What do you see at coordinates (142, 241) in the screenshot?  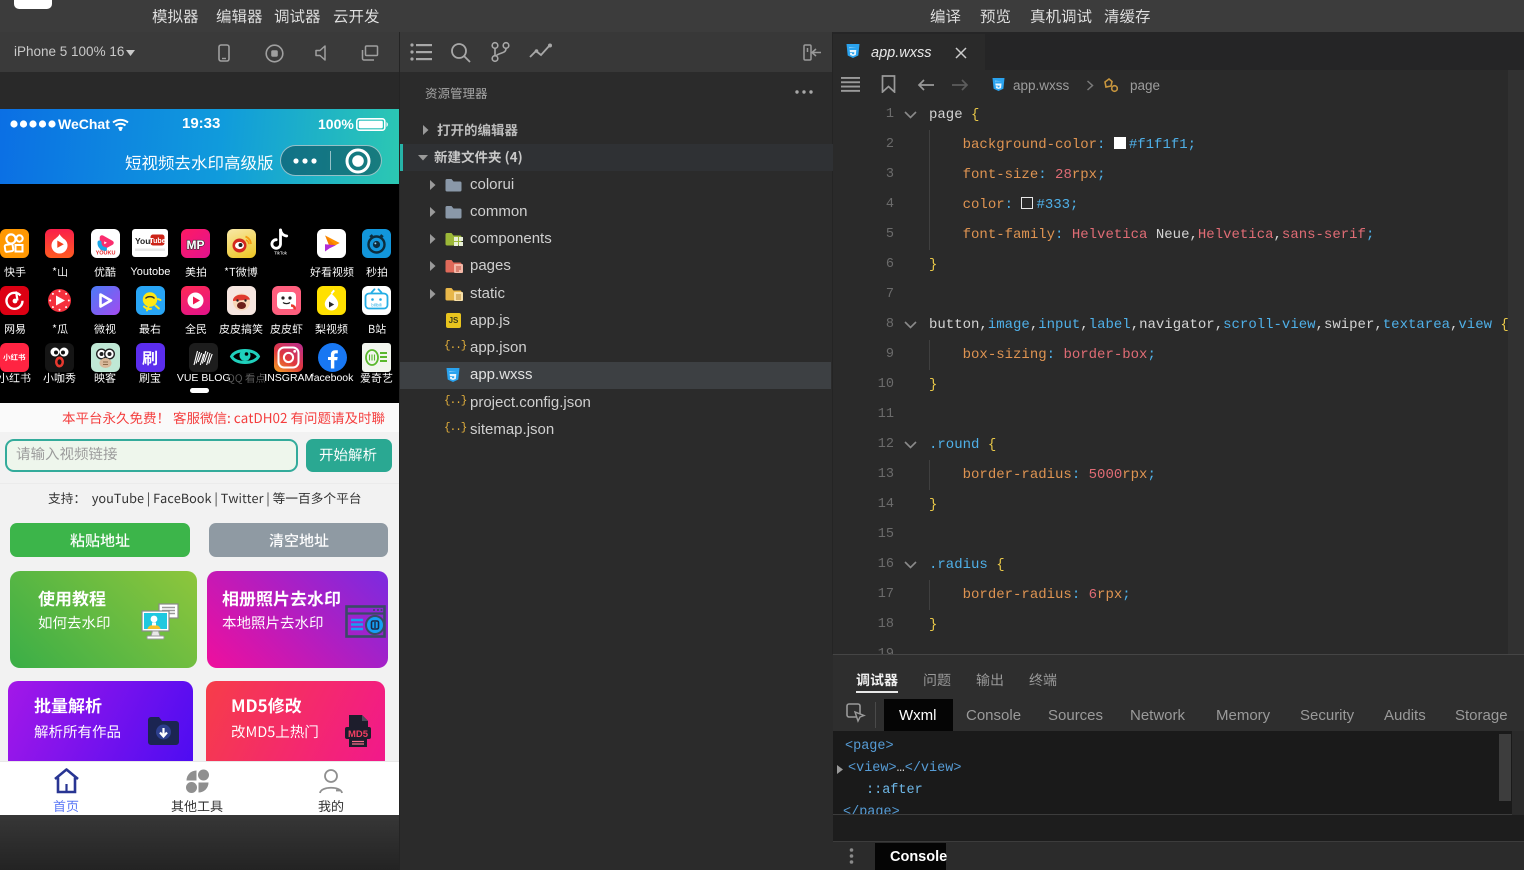 I see `svg-text: You` at bounding box center [142, 241].